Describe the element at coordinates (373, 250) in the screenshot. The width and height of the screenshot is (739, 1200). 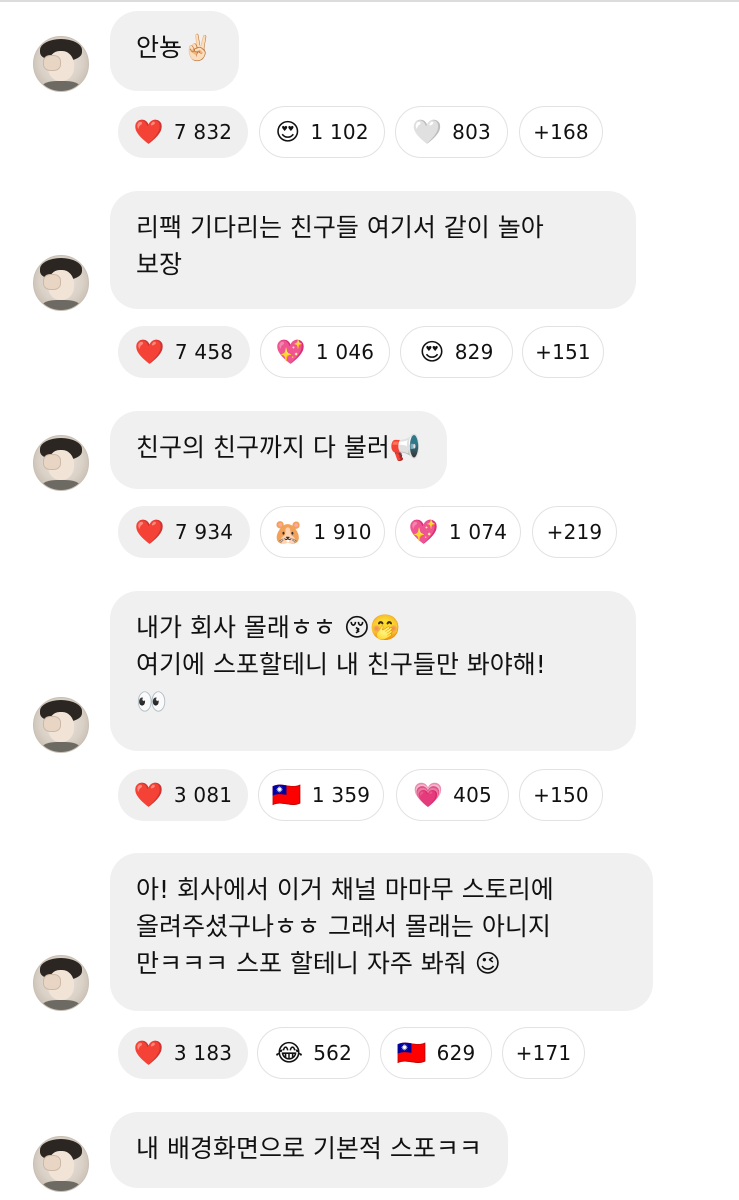
I see `message-bubble: 리팩 기다리는 친구들 여기서 같이 놀아 보장` at that location.